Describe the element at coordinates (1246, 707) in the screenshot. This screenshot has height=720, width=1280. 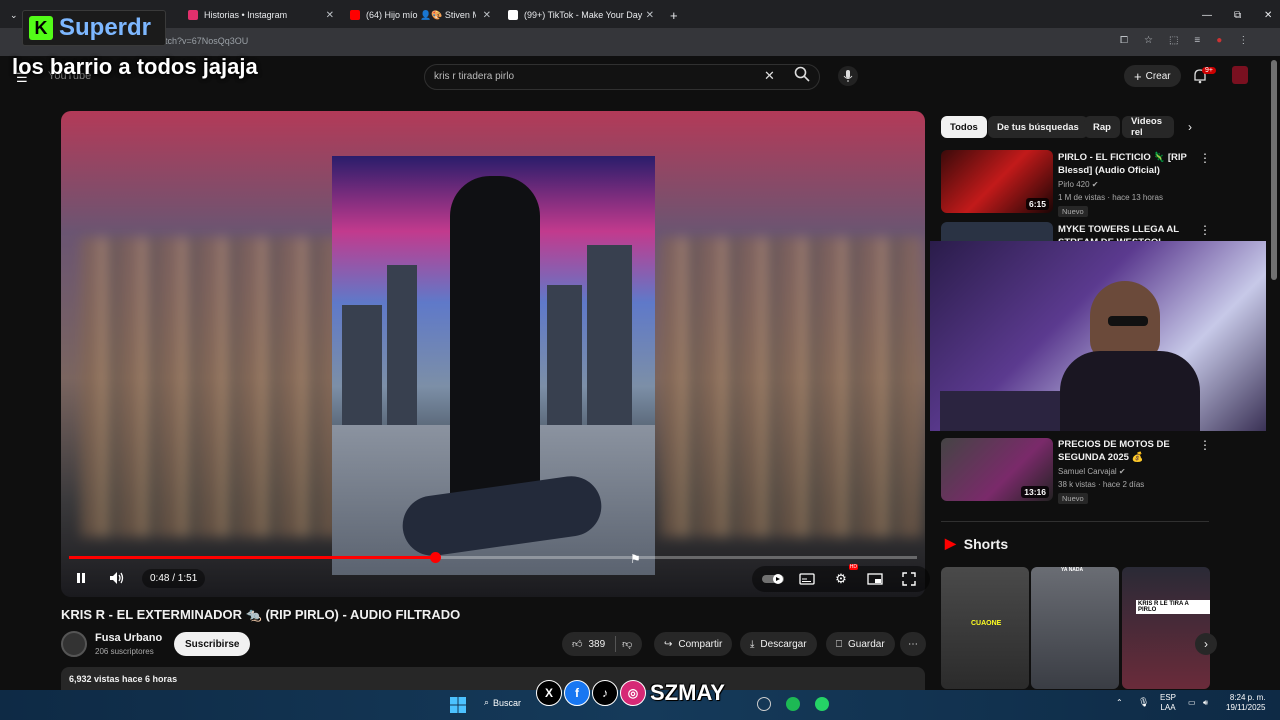
I see `clock-date: 19/11/2025` at that location.